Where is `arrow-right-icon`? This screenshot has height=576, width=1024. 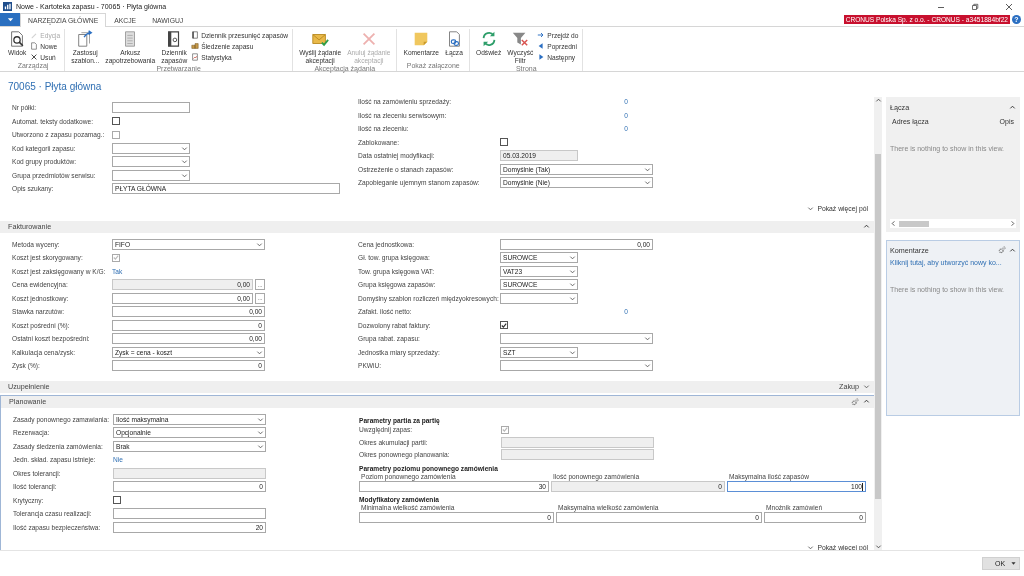
arrow-right-icon is located at coordinates (541, 35).